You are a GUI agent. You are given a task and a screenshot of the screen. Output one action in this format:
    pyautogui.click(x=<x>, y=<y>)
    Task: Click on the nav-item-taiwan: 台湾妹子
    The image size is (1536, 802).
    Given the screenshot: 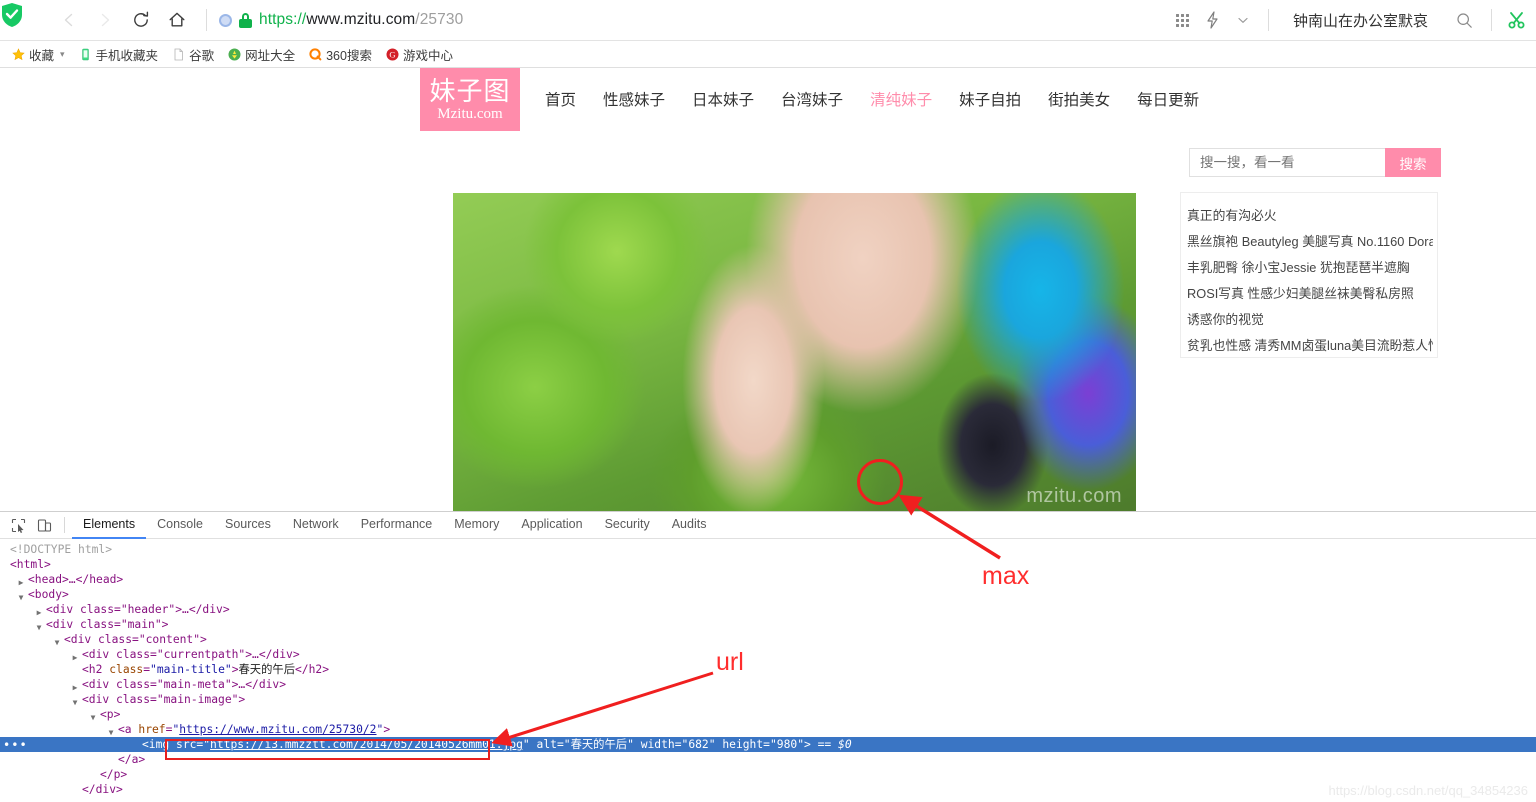 What is the action you would take?
    pyautogui.click(x=812, y=99)
    